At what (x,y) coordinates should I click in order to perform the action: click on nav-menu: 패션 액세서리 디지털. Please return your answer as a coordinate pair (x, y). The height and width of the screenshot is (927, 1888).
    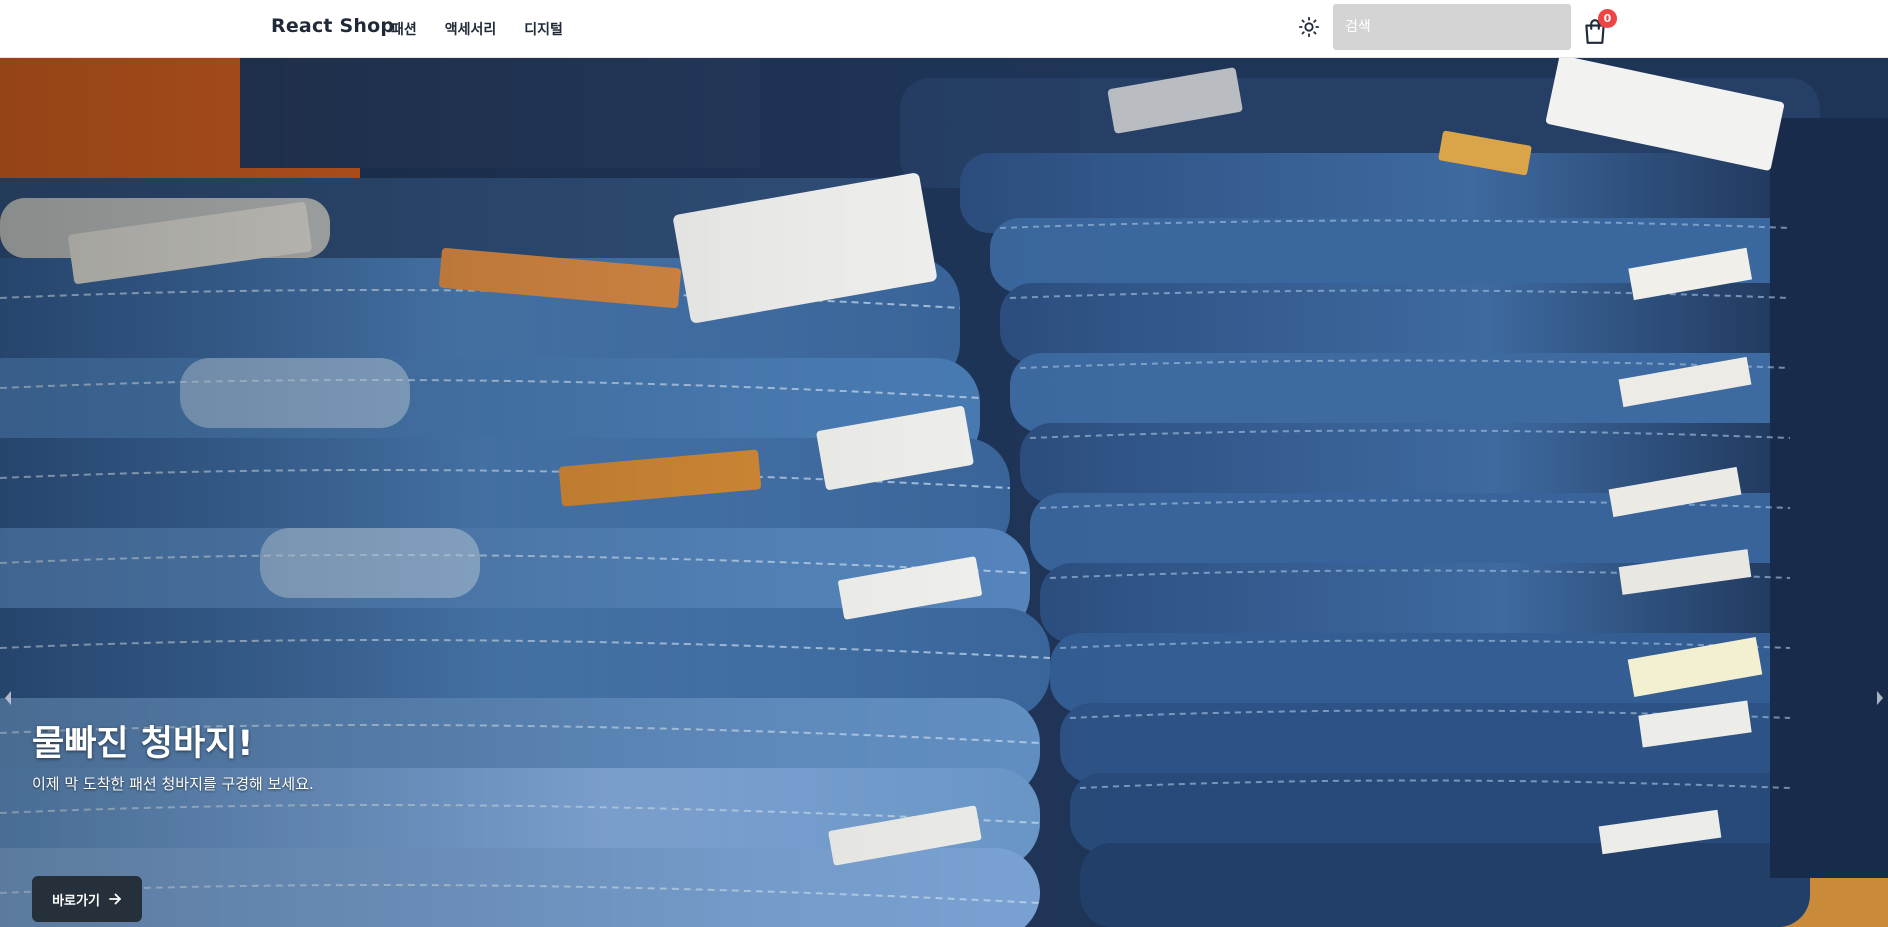
    Looking at the image, I should click on (477, 29).